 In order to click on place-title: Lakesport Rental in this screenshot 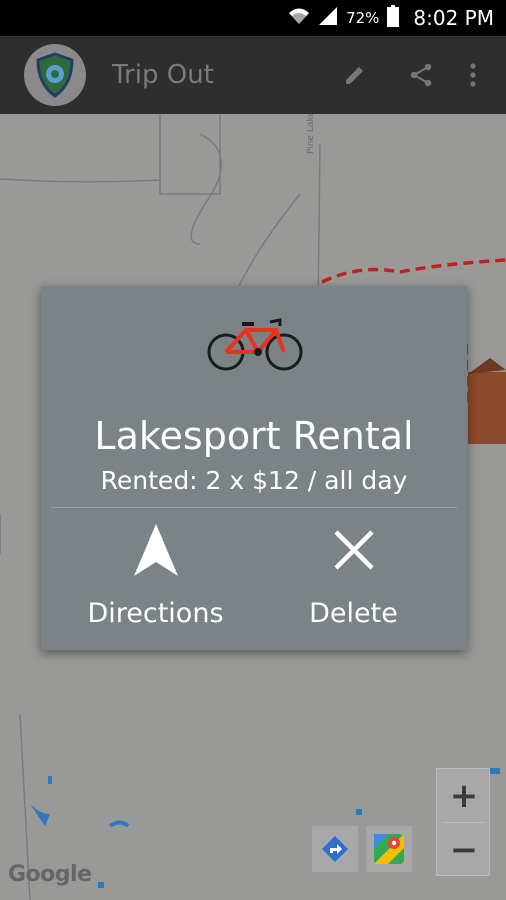, I will do `click(254, 436)`.